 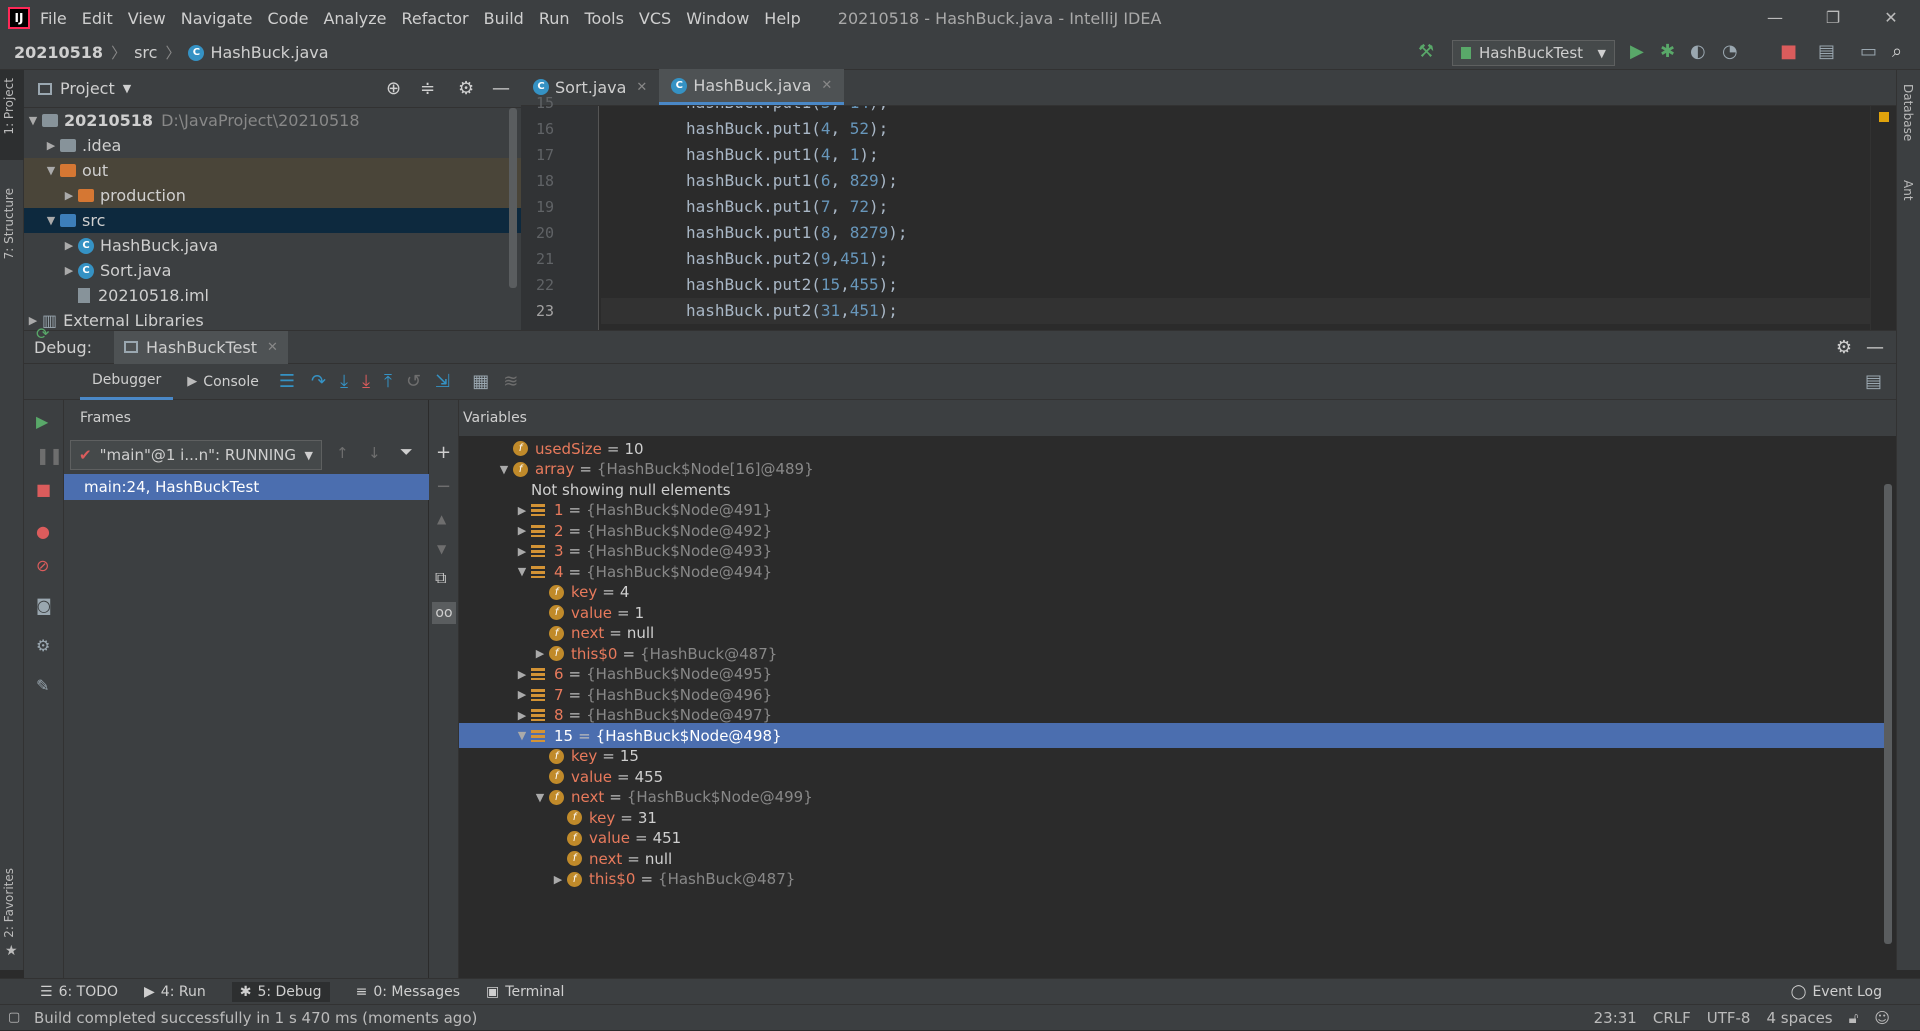 I want to click on resume-icon: ▶, so click(x=42, y=421).